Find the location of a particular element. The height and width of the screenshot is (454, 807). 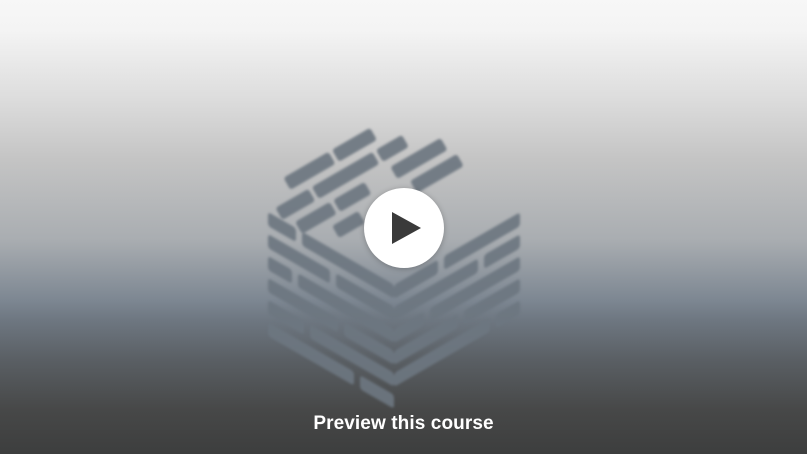

play-button is located at coordinates (404, 228).